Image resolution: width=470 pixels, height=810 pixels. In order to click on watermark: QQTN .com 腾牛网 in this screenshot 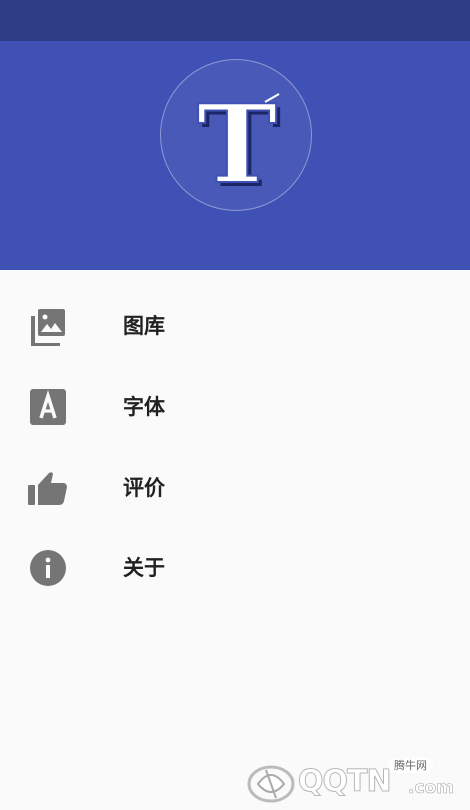, I will do `click(351, 782)`.